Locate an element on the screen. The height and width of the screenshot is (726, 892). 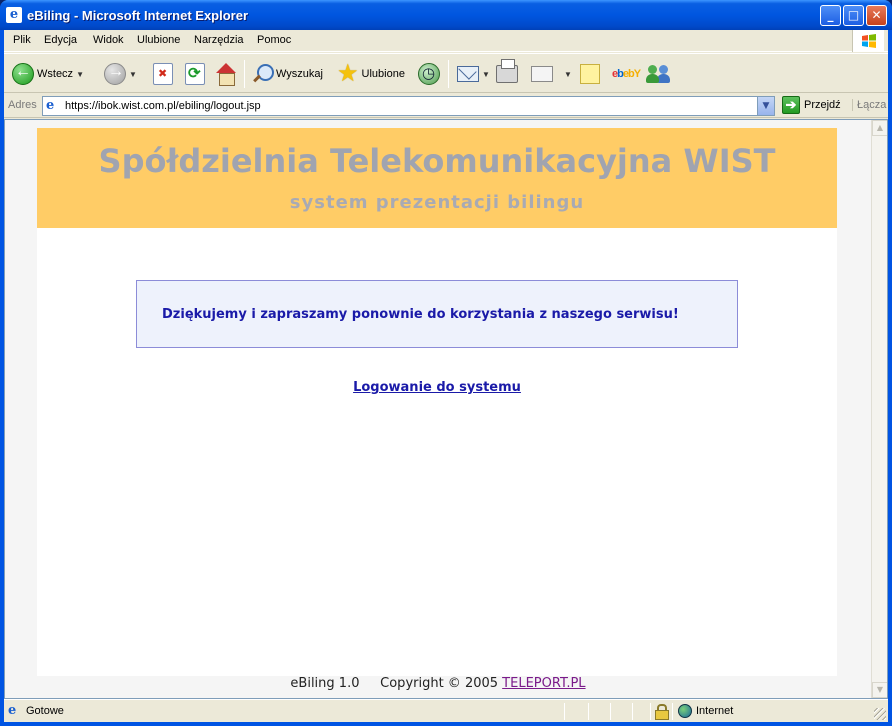
scroll-down-icon: ▼ is located at coordinates (879, 690).